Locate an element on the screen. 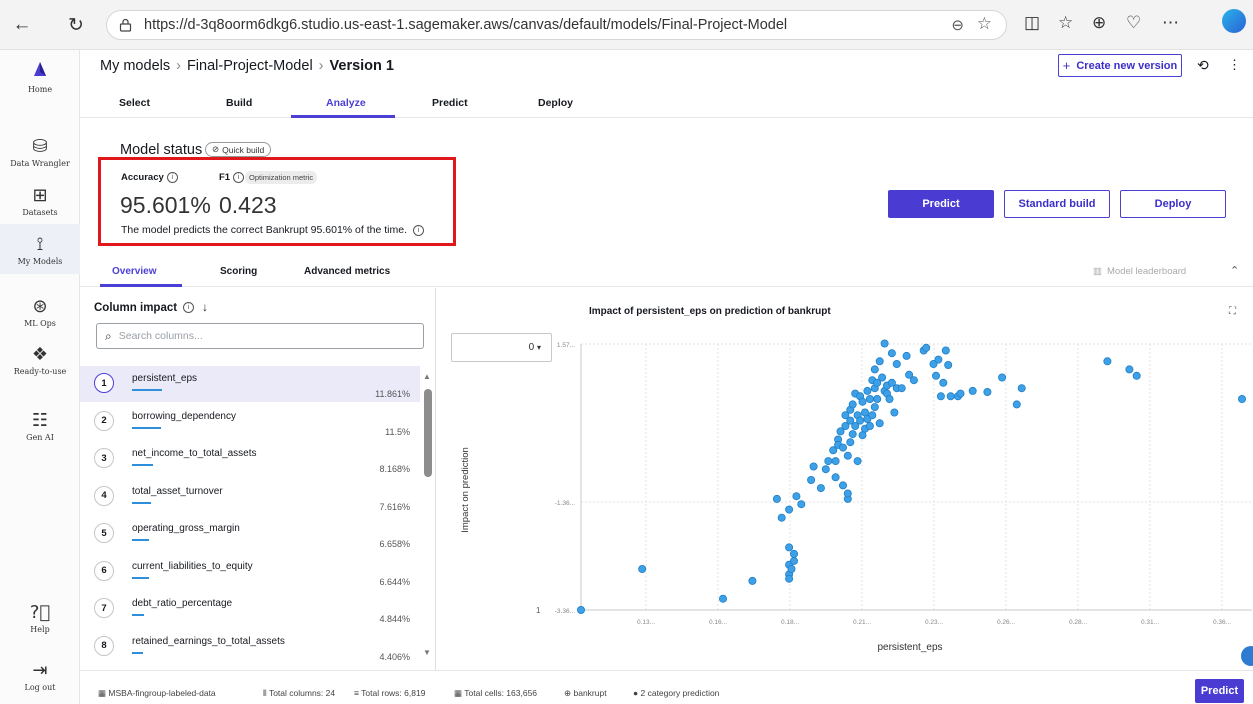 Image resolution: width=1253 pixels, height=704 pixels. create-version-label: Create new version is located at coordinates (1127, 65).